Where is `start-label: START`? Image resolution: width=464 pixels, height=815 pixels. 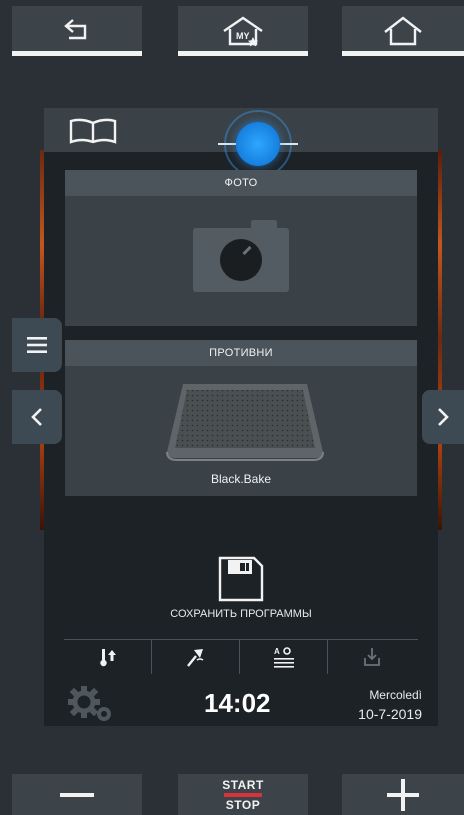 start-label: START is located at coordinates (243, 784).